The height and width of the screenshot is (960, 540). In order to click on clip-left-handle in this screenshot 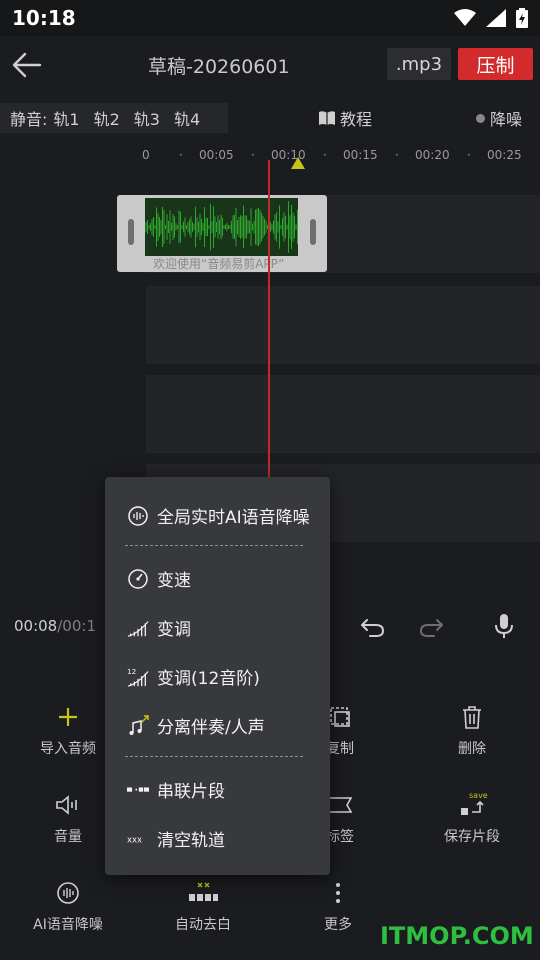, I will do `click(131, 232)`.